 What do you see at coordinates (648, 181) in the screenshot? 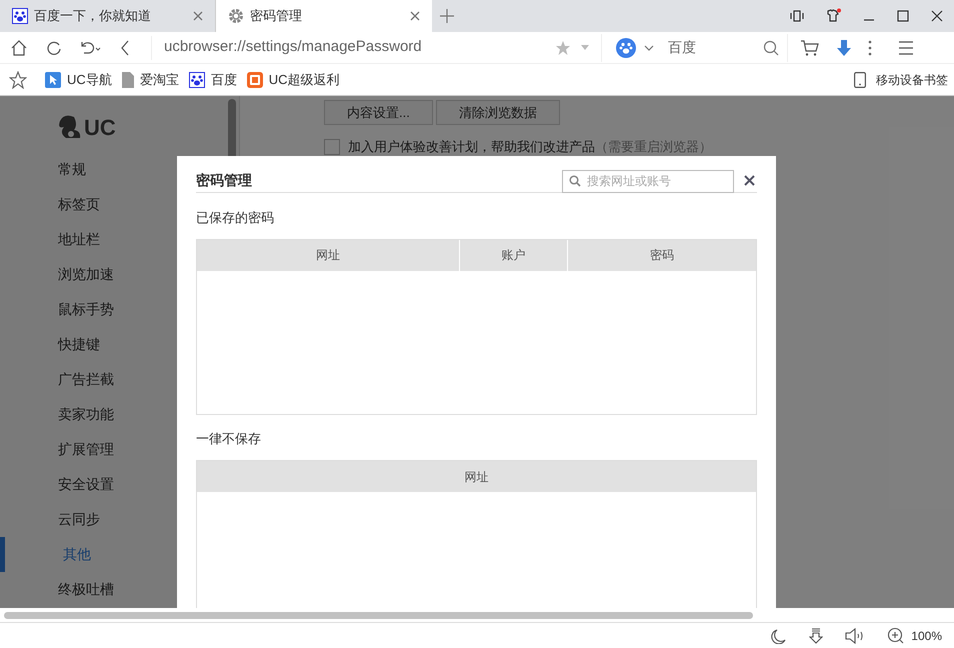
I see `search-field: 搜索网址或账号` at bounding box center [648, 181].